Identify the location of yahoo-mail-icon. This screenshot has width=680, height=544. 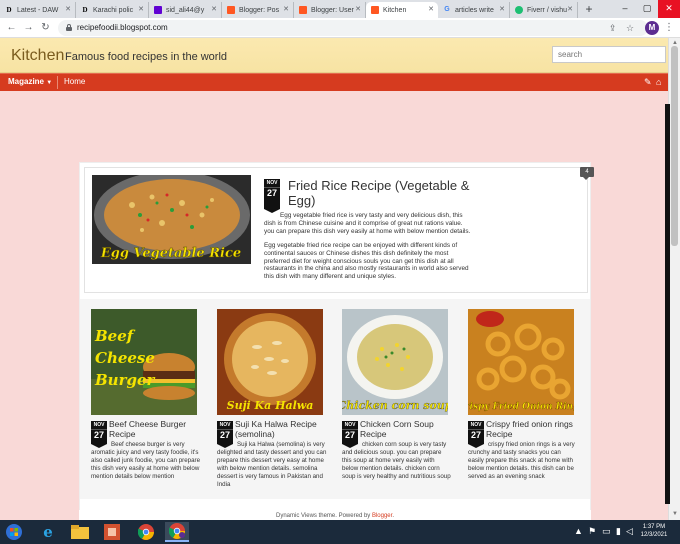
(158, 10).